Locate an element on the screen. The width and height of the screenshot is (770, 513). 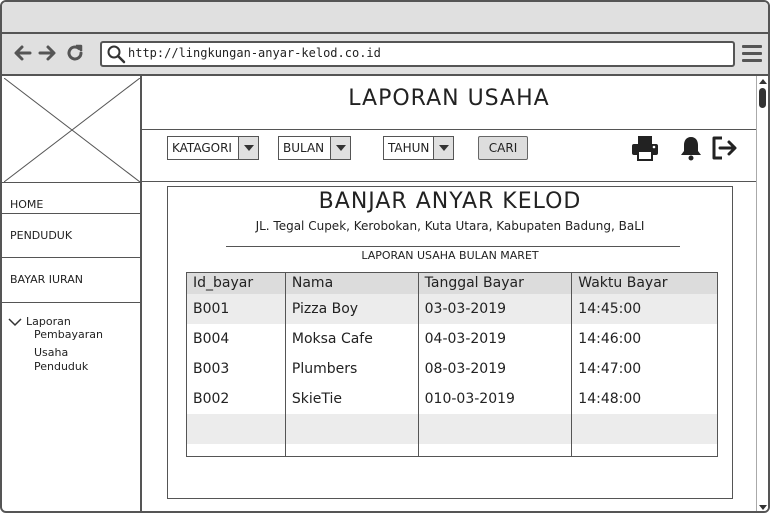
search-icon is located at coordinates (116, 54).